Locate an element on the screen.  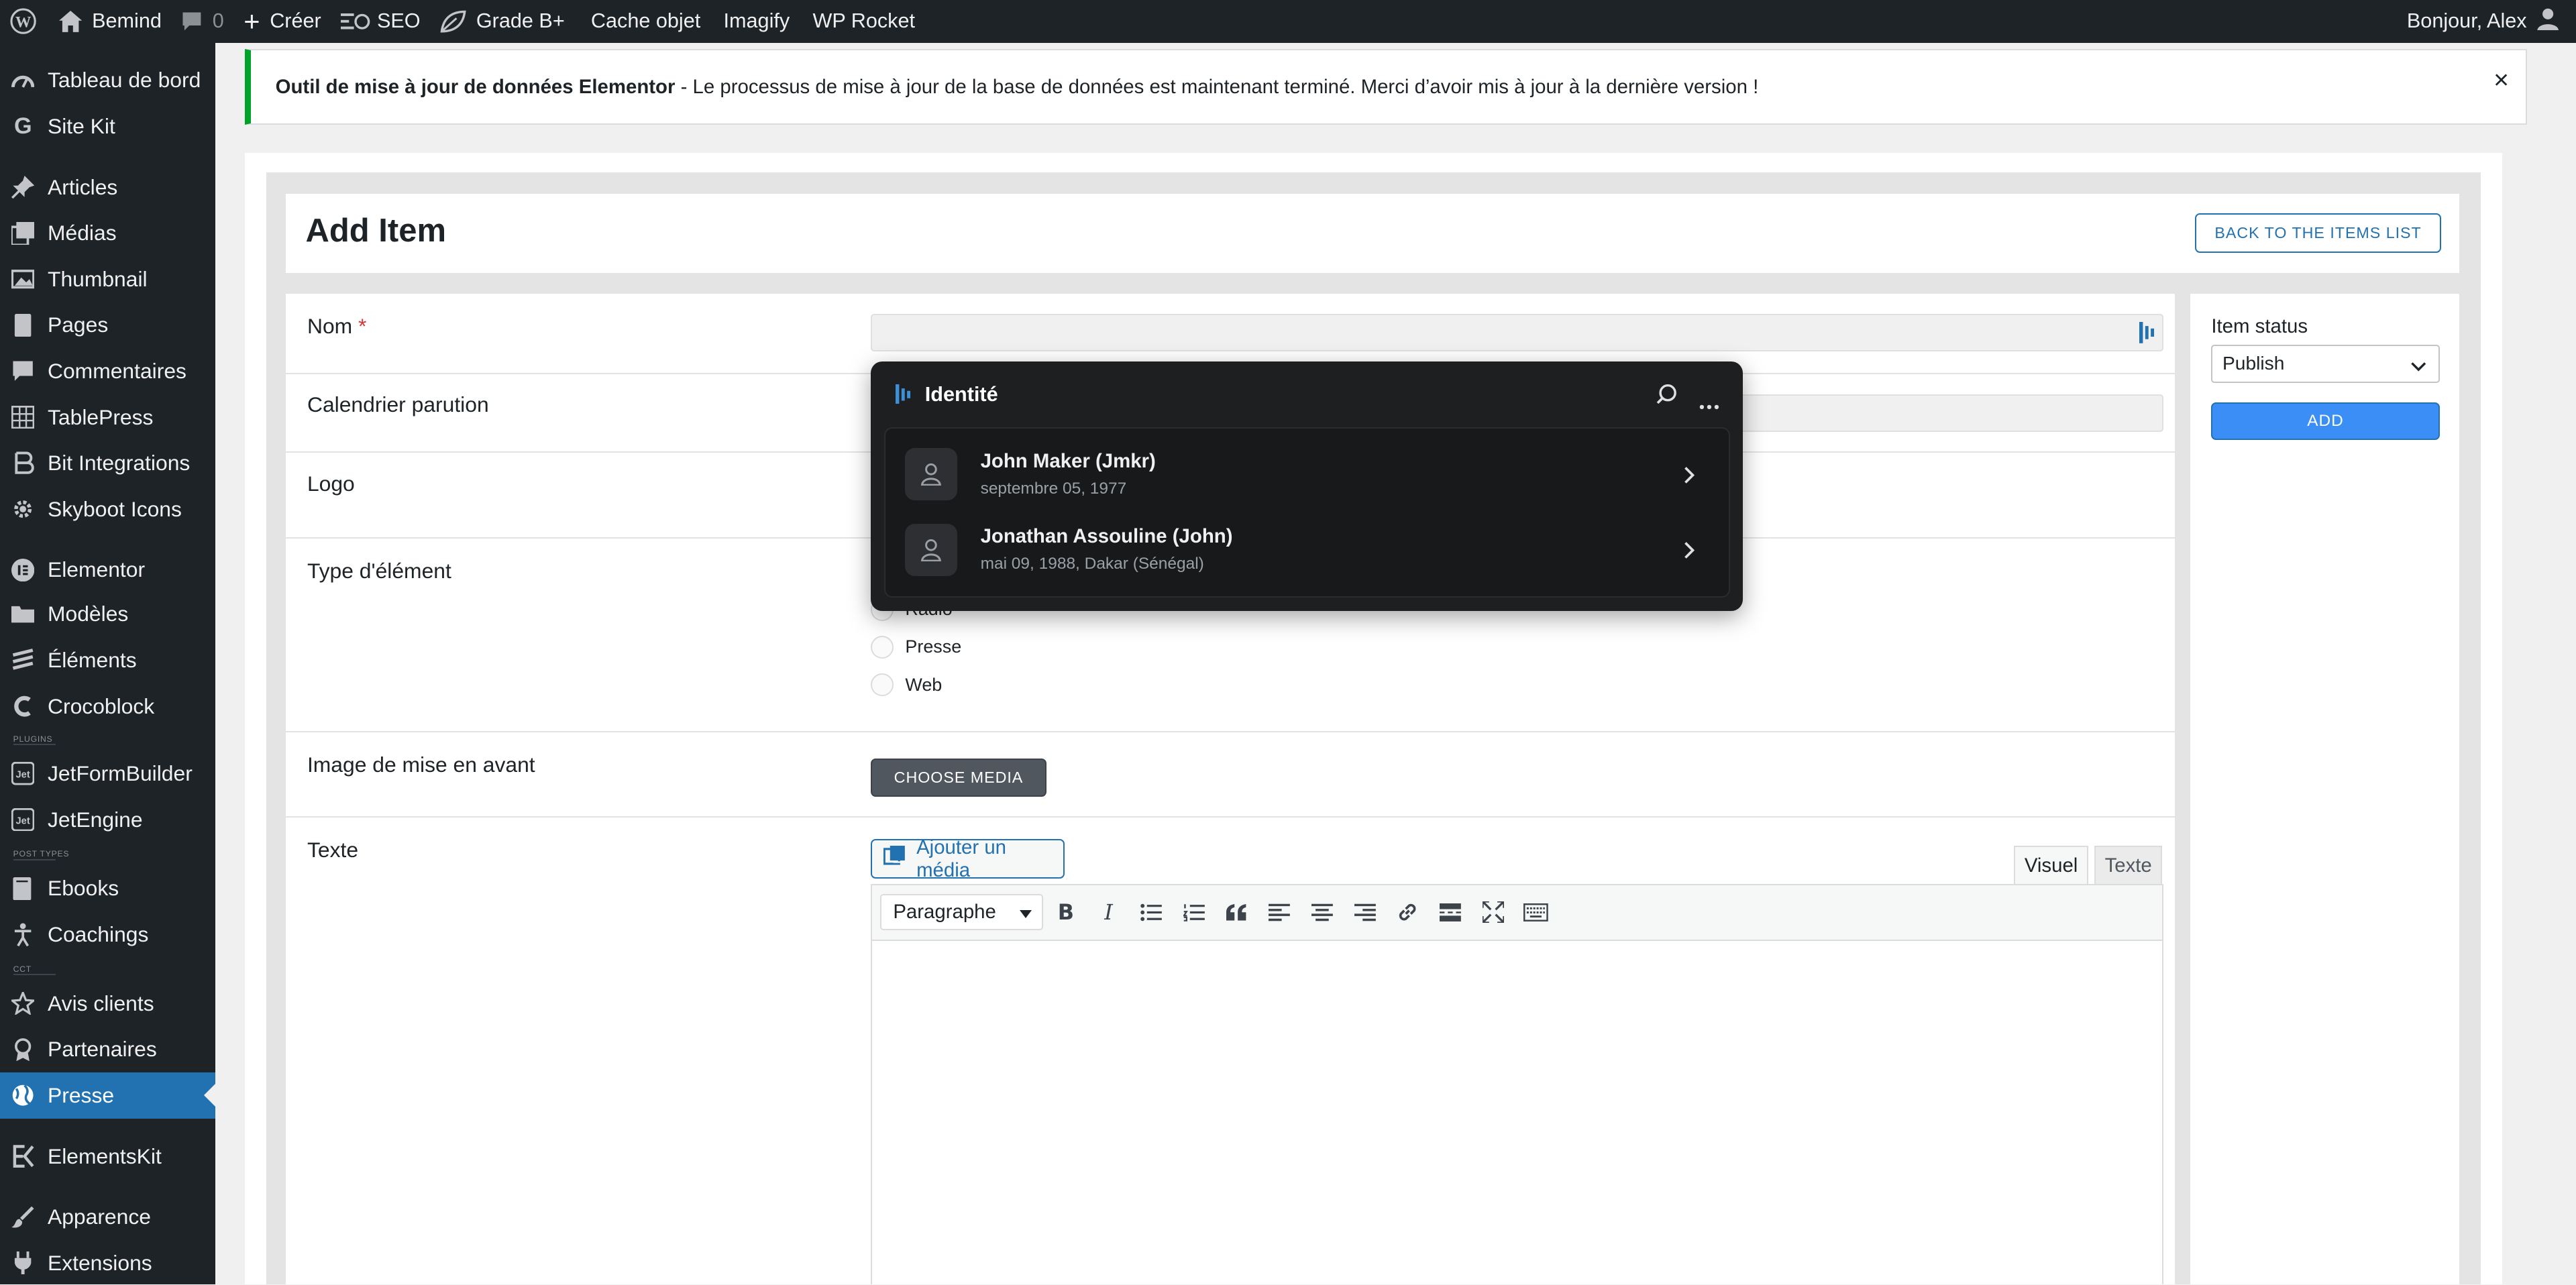
sidebar-item-elementor: Elementor is located at coordinates (107, 570).